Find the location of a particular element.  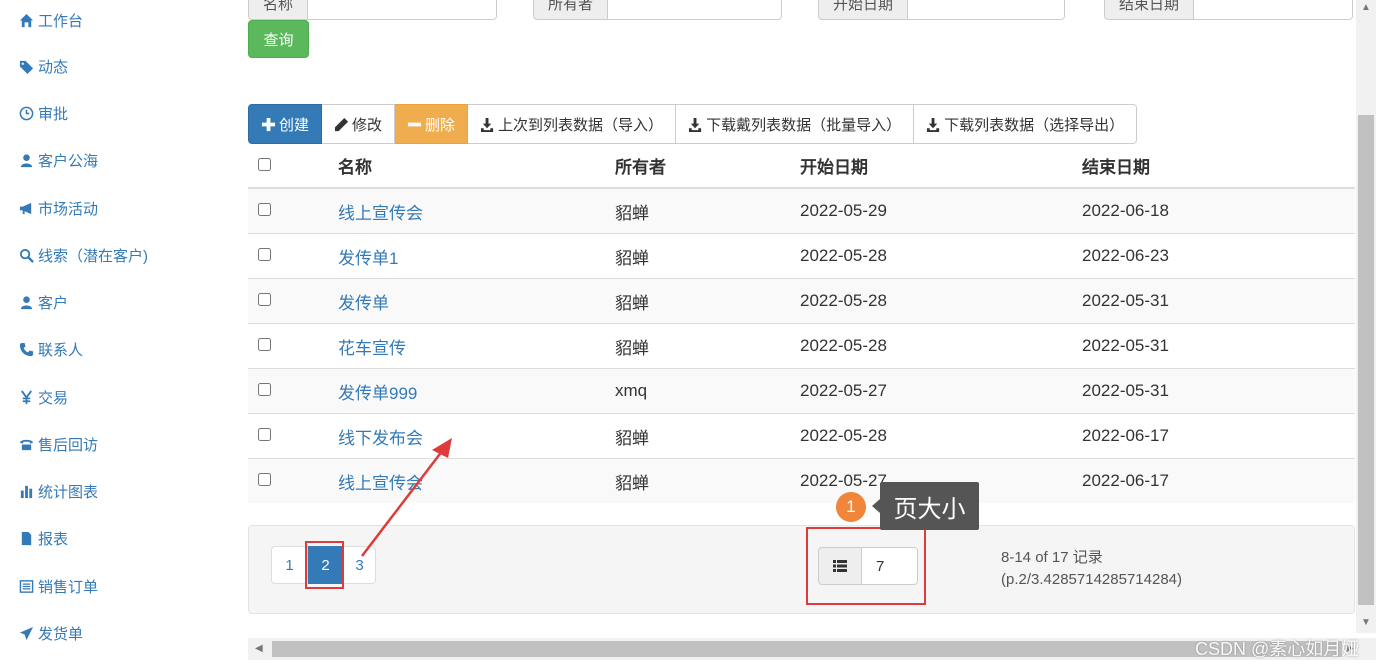

import-button-label: 上次到列表数据（导入） is located at coordinates (581, 125).